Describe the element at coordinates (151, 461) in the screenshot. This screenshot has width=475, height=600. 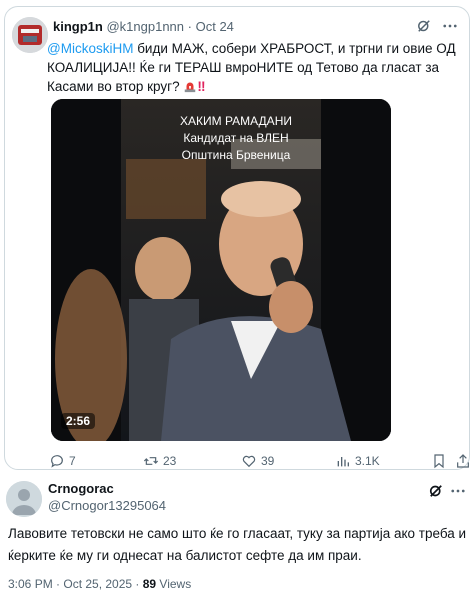
I see `retweet-icon` at that location.